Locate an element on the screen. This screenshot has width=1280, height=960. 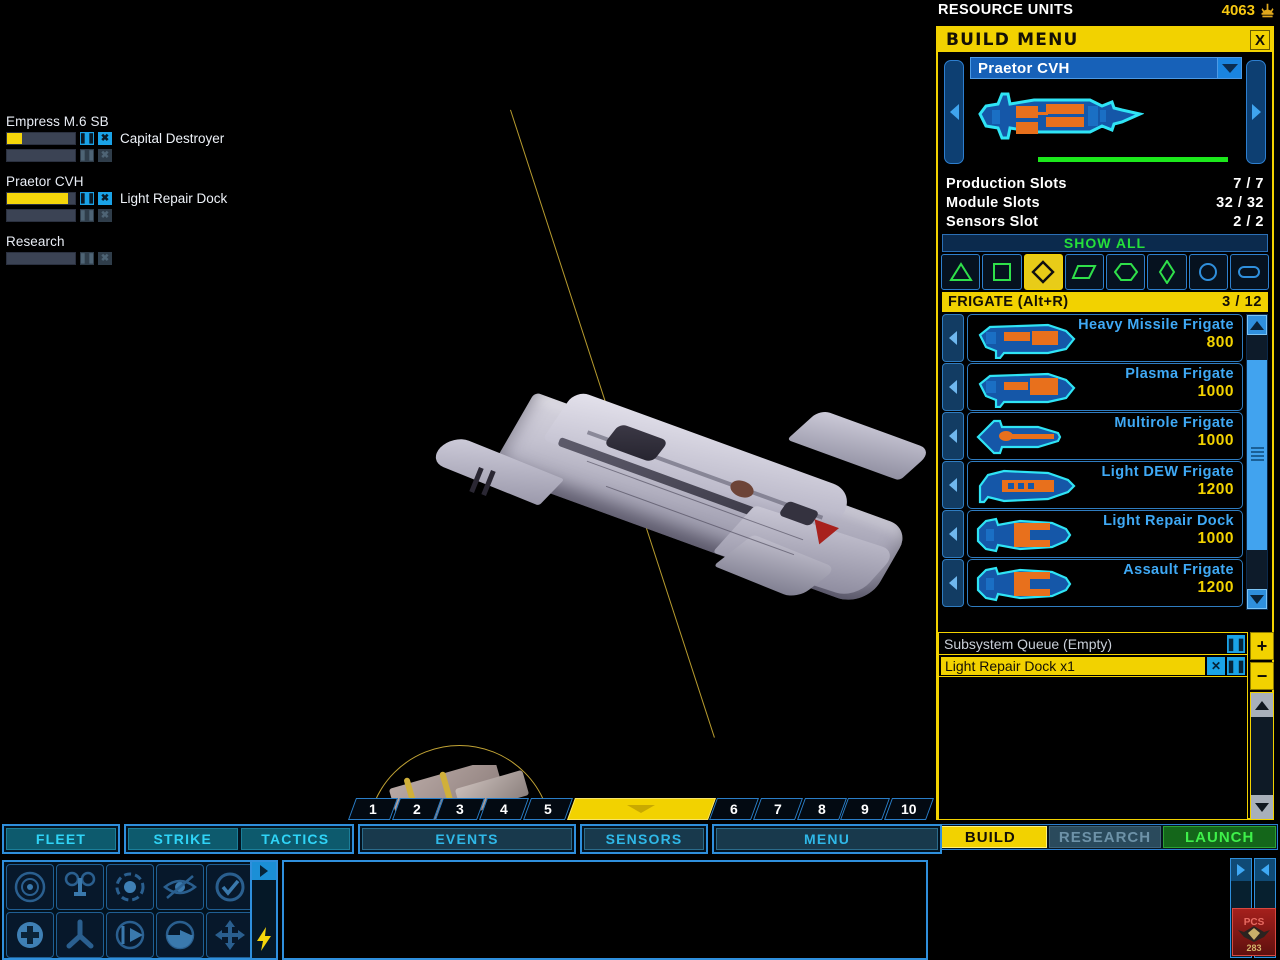
list-item: Plasma Frigate 1000 is located at coordinates (1092, 387).